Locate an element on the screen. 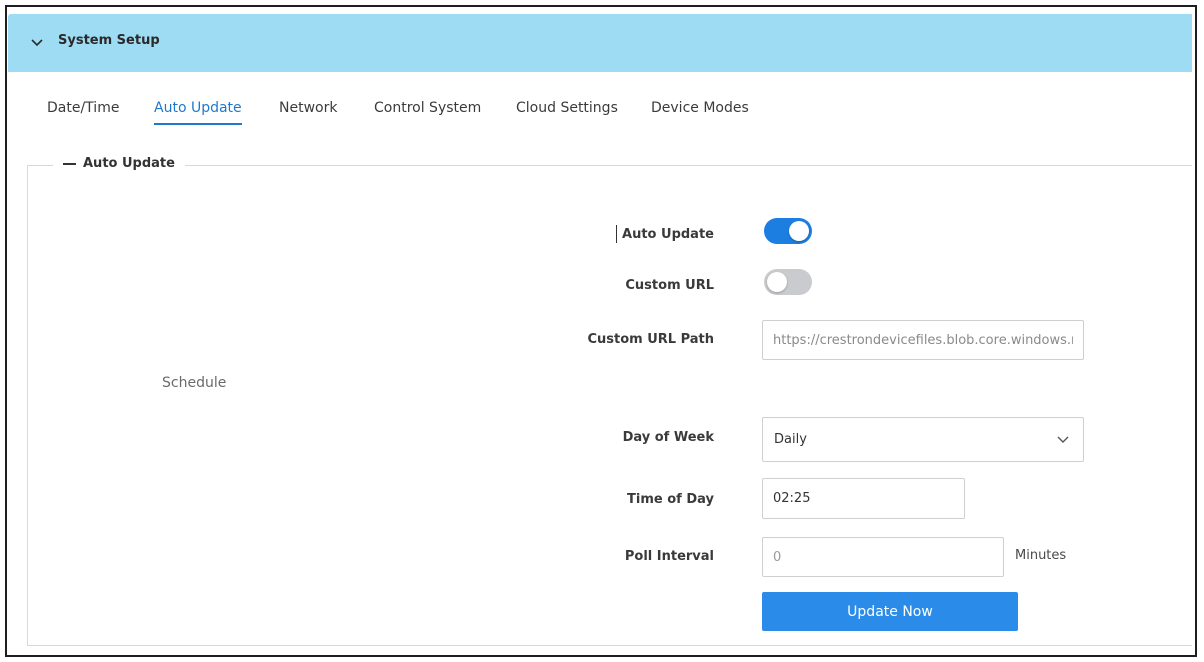 The height and width of the screenshot is (662, 1204). auto-update-label: Auto Update is located at coordinates (668, 234).